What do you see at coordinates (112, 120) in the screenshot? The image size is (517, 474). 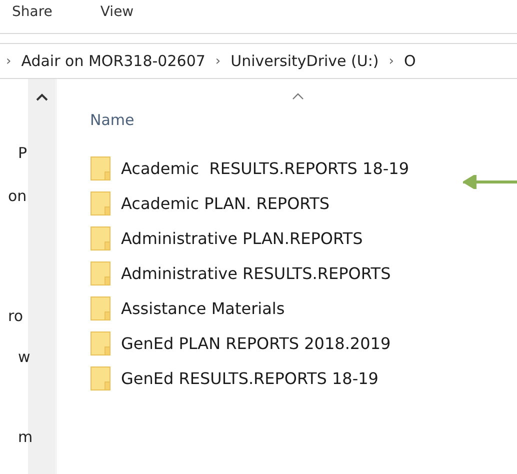 I see `column-header: Name` at bounding box center [112, 120].